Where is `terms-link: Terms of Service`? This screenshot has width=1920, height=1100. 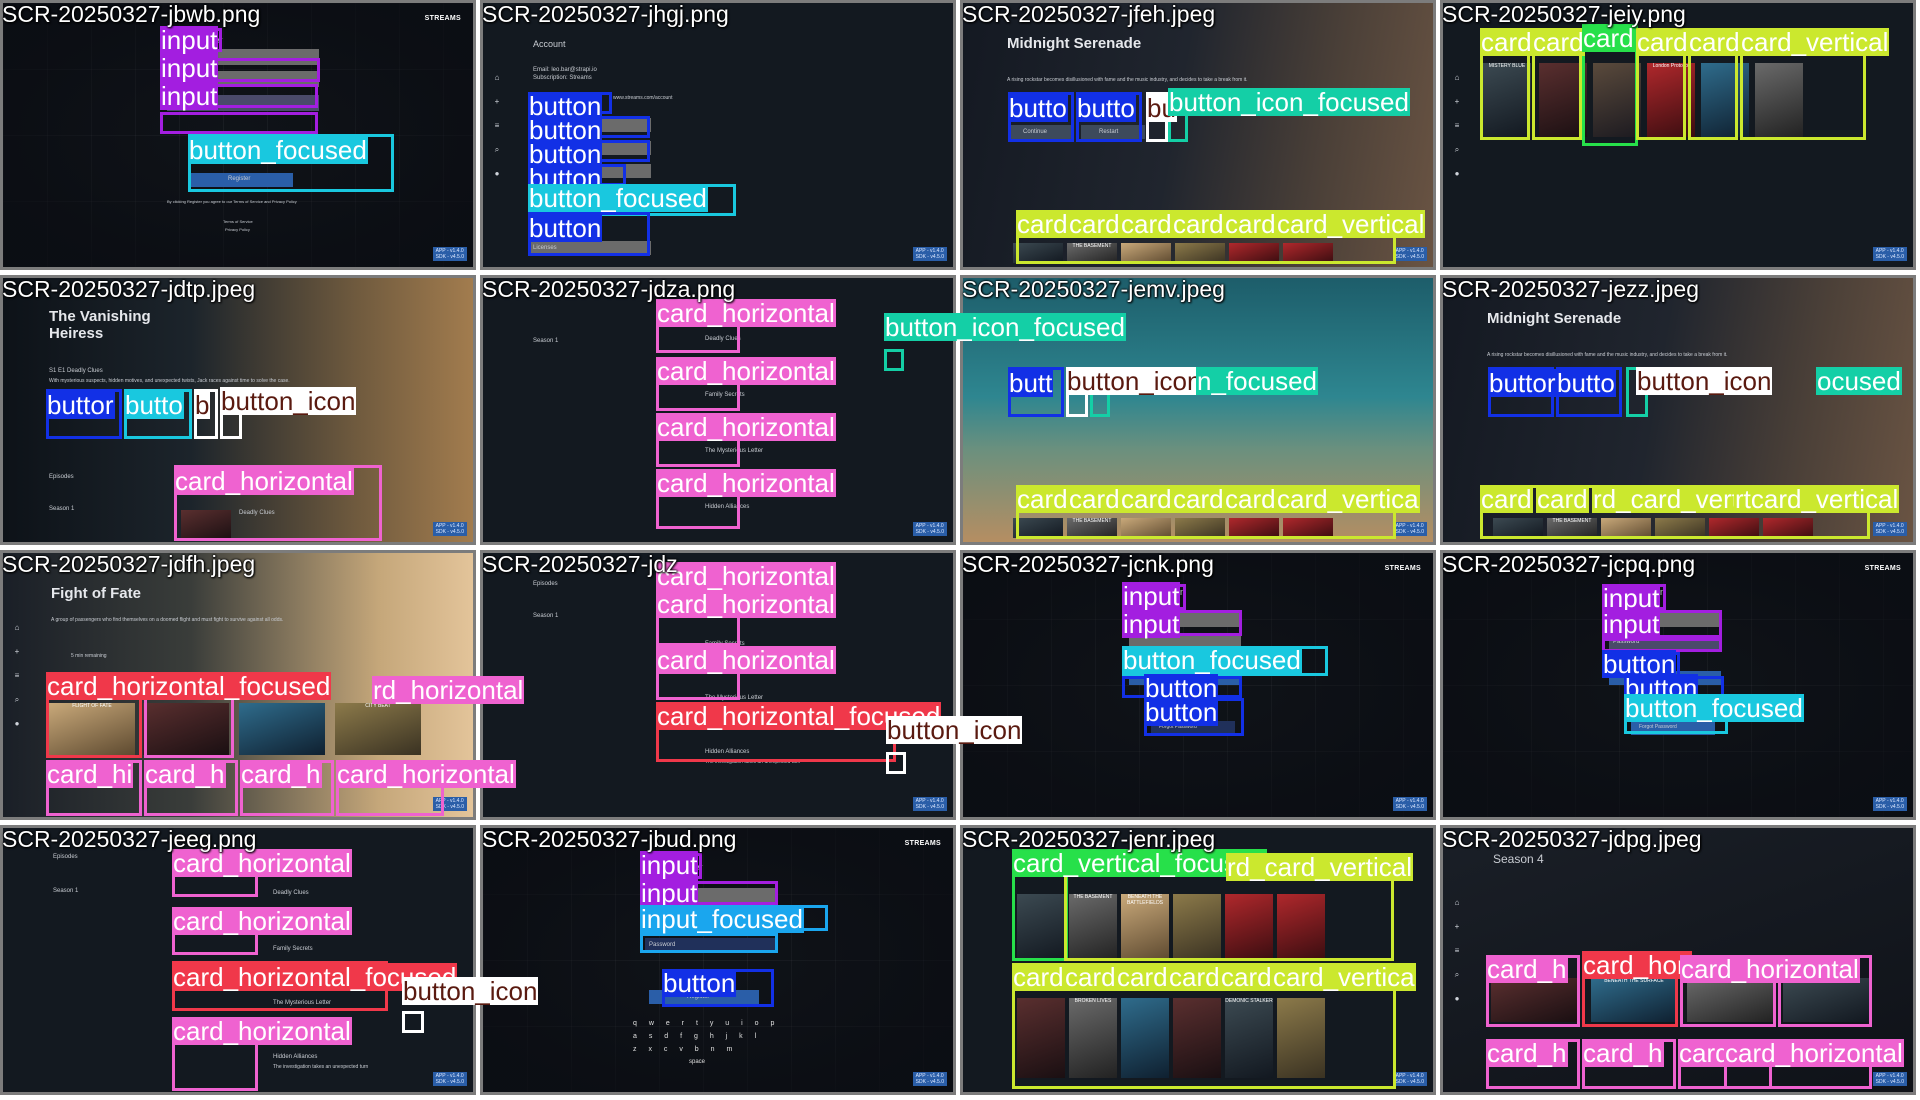
terms-link: Terms of Service is located at coordinates (238, 221).